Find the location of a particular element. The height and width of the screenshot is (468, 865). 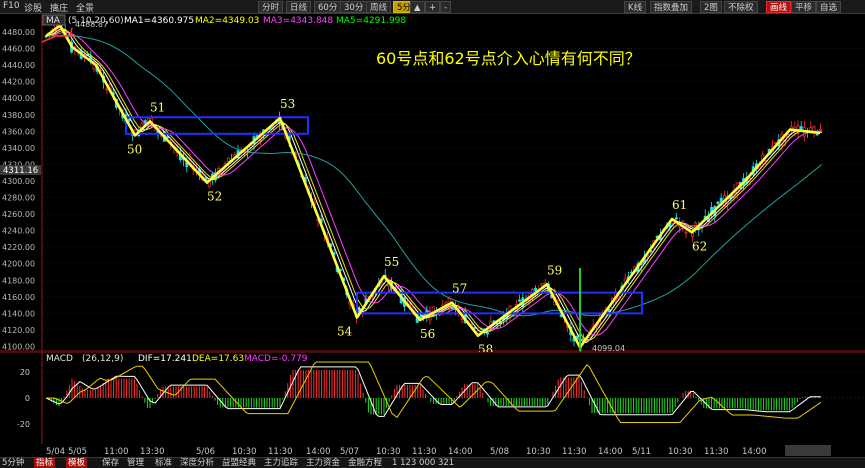

time-axis-label: 5/11 is located at coordinates (641, 452).